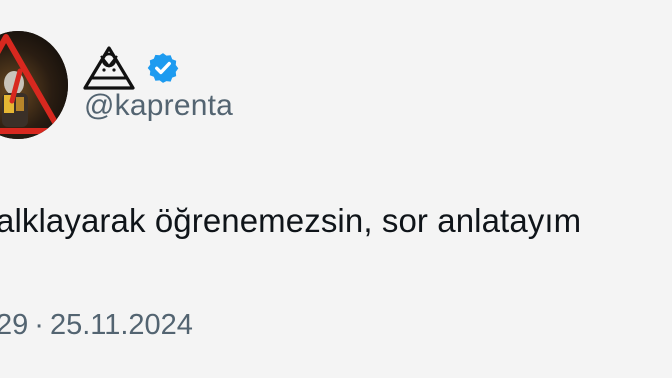 The width and height of the screenshot is (672, 378). I want to click on author-name-row, so click(131, 68).